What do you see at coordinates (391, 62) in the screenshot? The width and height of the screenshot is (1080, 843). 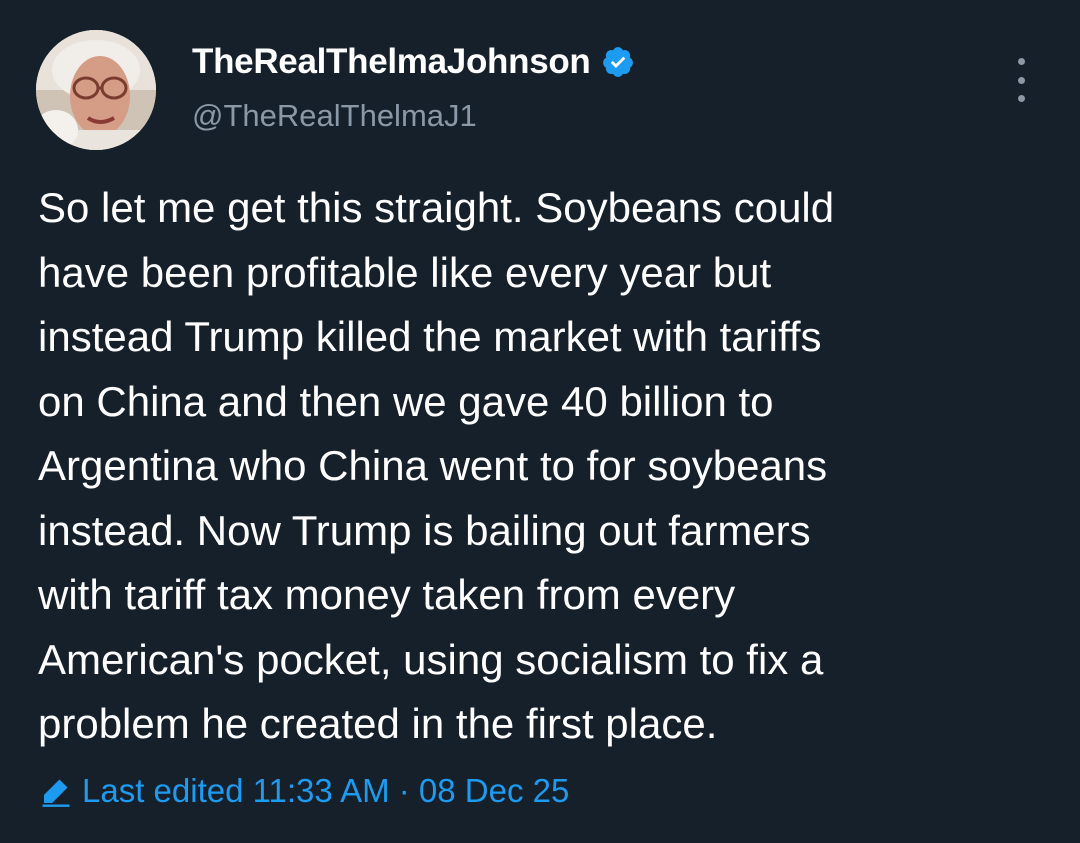 I see `display-name: TheRealThelmaJohnson` at bounding box center [391, 62].